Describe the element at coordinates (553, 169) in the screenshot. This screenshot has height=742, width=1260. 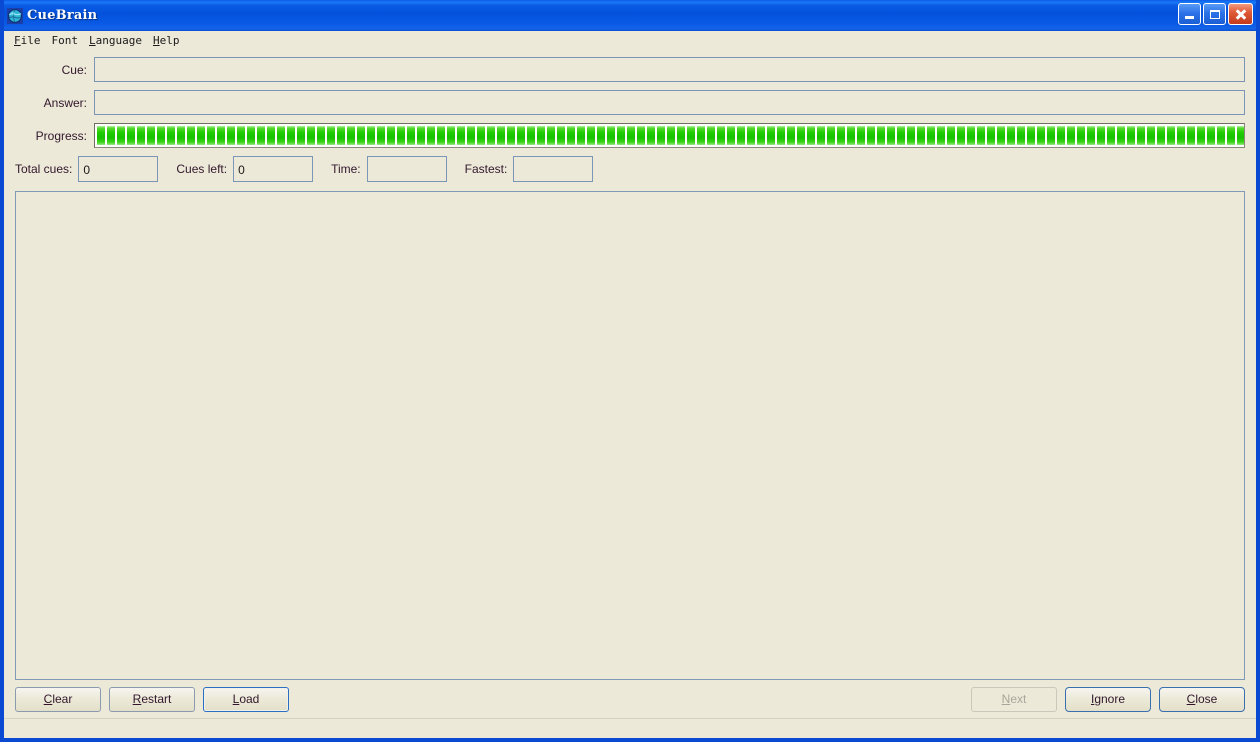
I see `fastest-field` at that location.